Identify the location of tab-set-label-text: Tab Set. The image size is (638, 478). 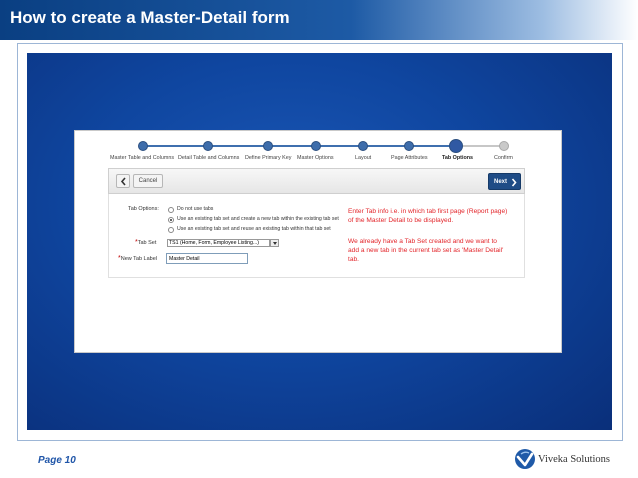
(147, 243).